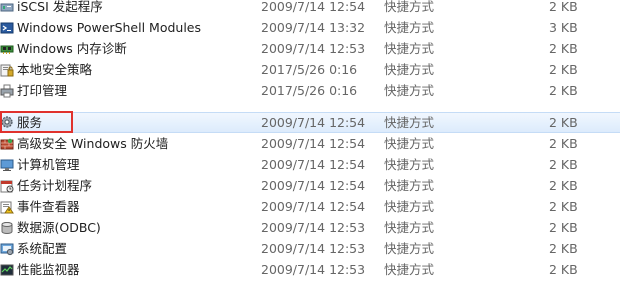 This screenshot has width=620, height=283. What do you see at coordinates (7, 164) in the screenshot?
I see `computer-management-icon` at bounding box center [7, 164].